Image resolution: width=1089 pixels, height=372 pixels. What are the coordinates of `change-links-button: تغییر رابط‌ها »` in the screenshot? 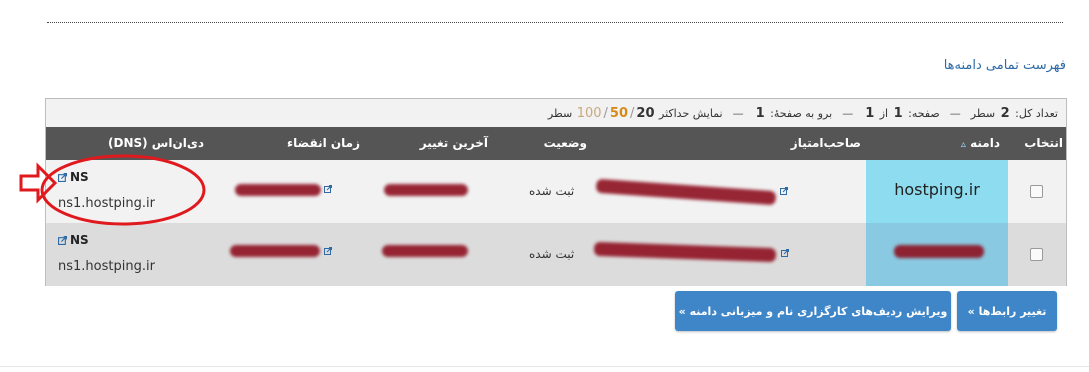 It's located at (1007, 311).